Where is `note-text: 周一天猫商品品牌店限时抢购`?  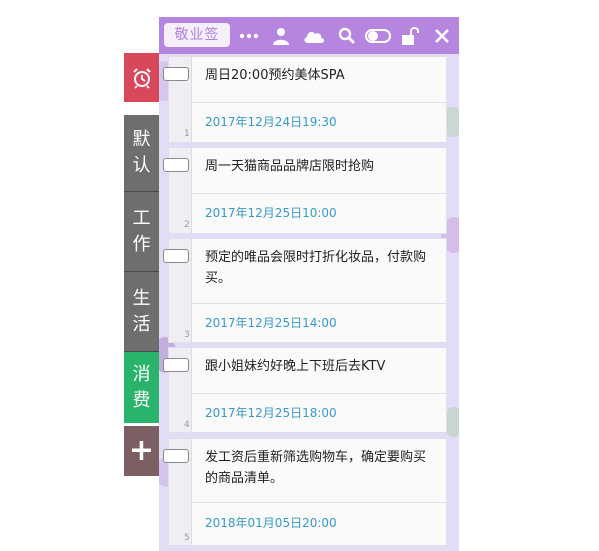
note-text: 周一天猫商品品牌店限时抢购 is located at coordinates (290, 166).